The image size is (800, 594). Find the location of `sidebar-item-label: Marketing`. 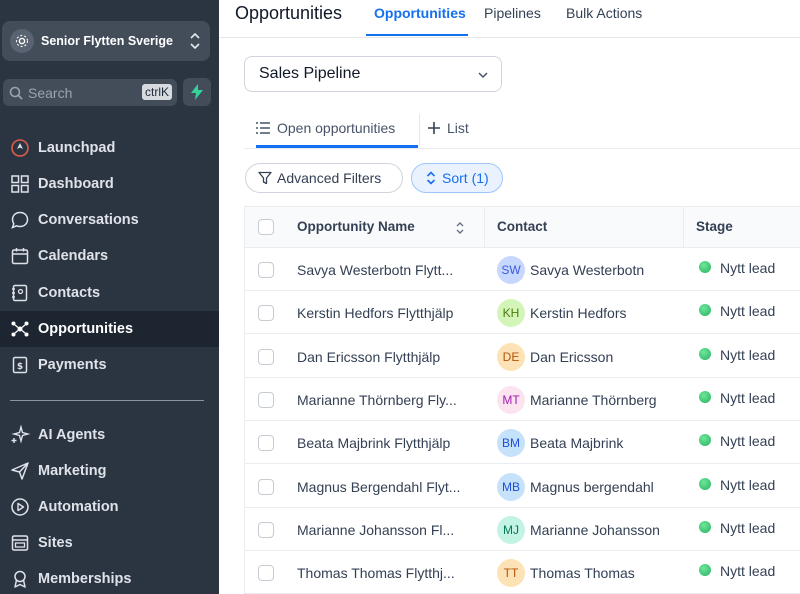

sidebar-item-label: Marketing is located at coordinates (72, 471).